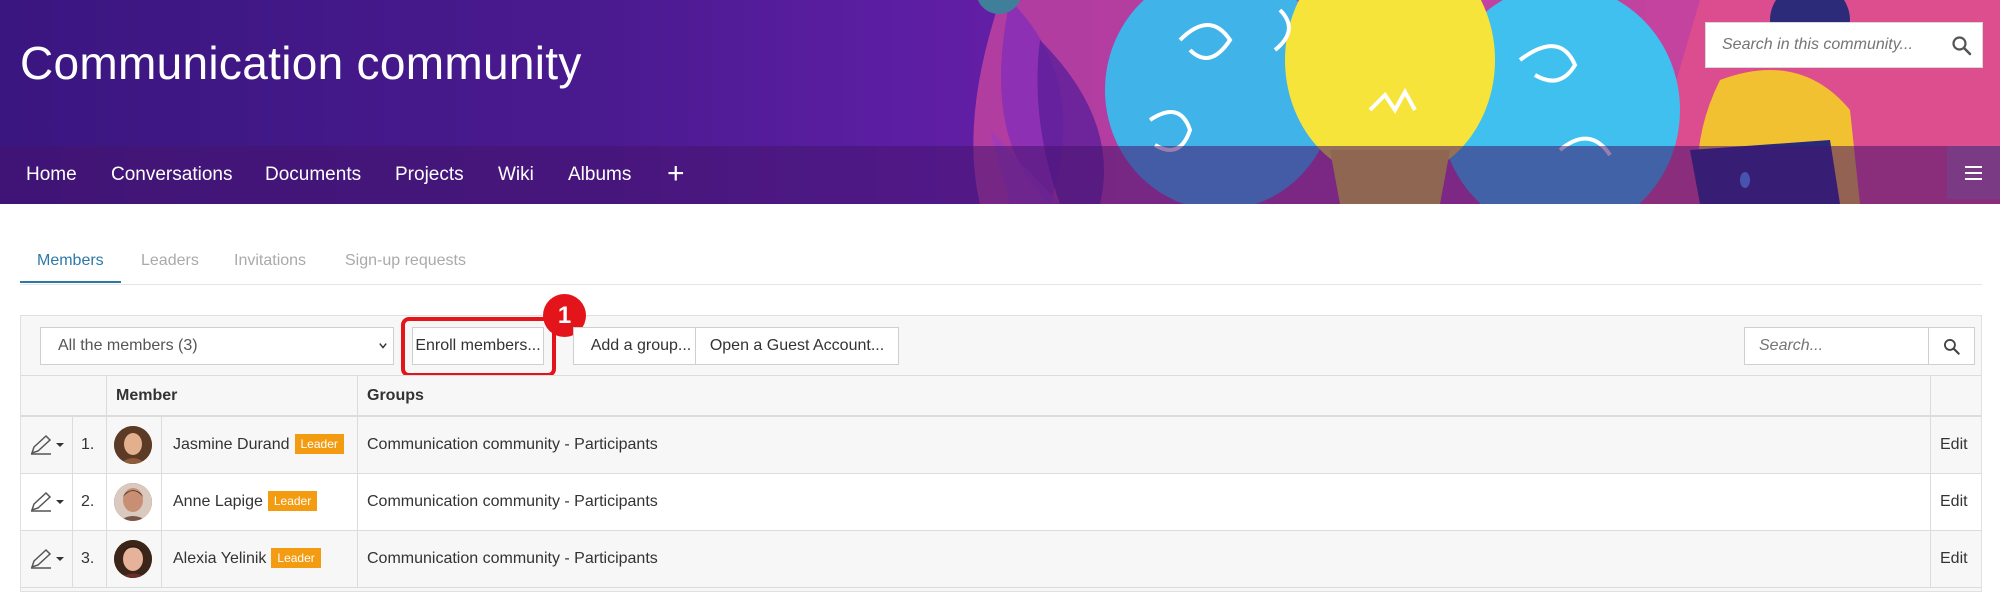  I want to click on tab-sign-up-requests: Sign-up requests, so click(405, 261).